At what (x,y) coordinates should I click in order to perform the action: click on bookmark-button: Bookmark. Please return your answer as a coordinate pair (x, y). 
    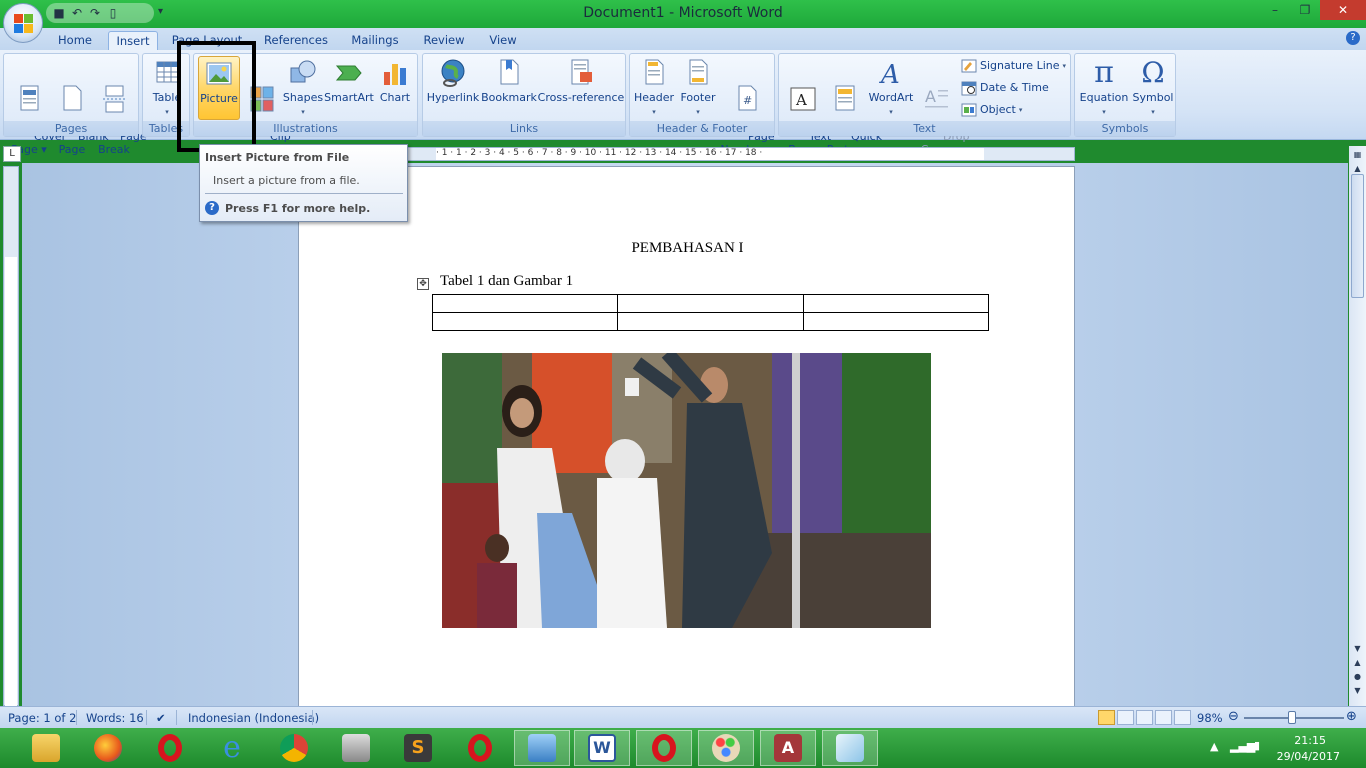
    Looking at the image, I should click on (509, 80).